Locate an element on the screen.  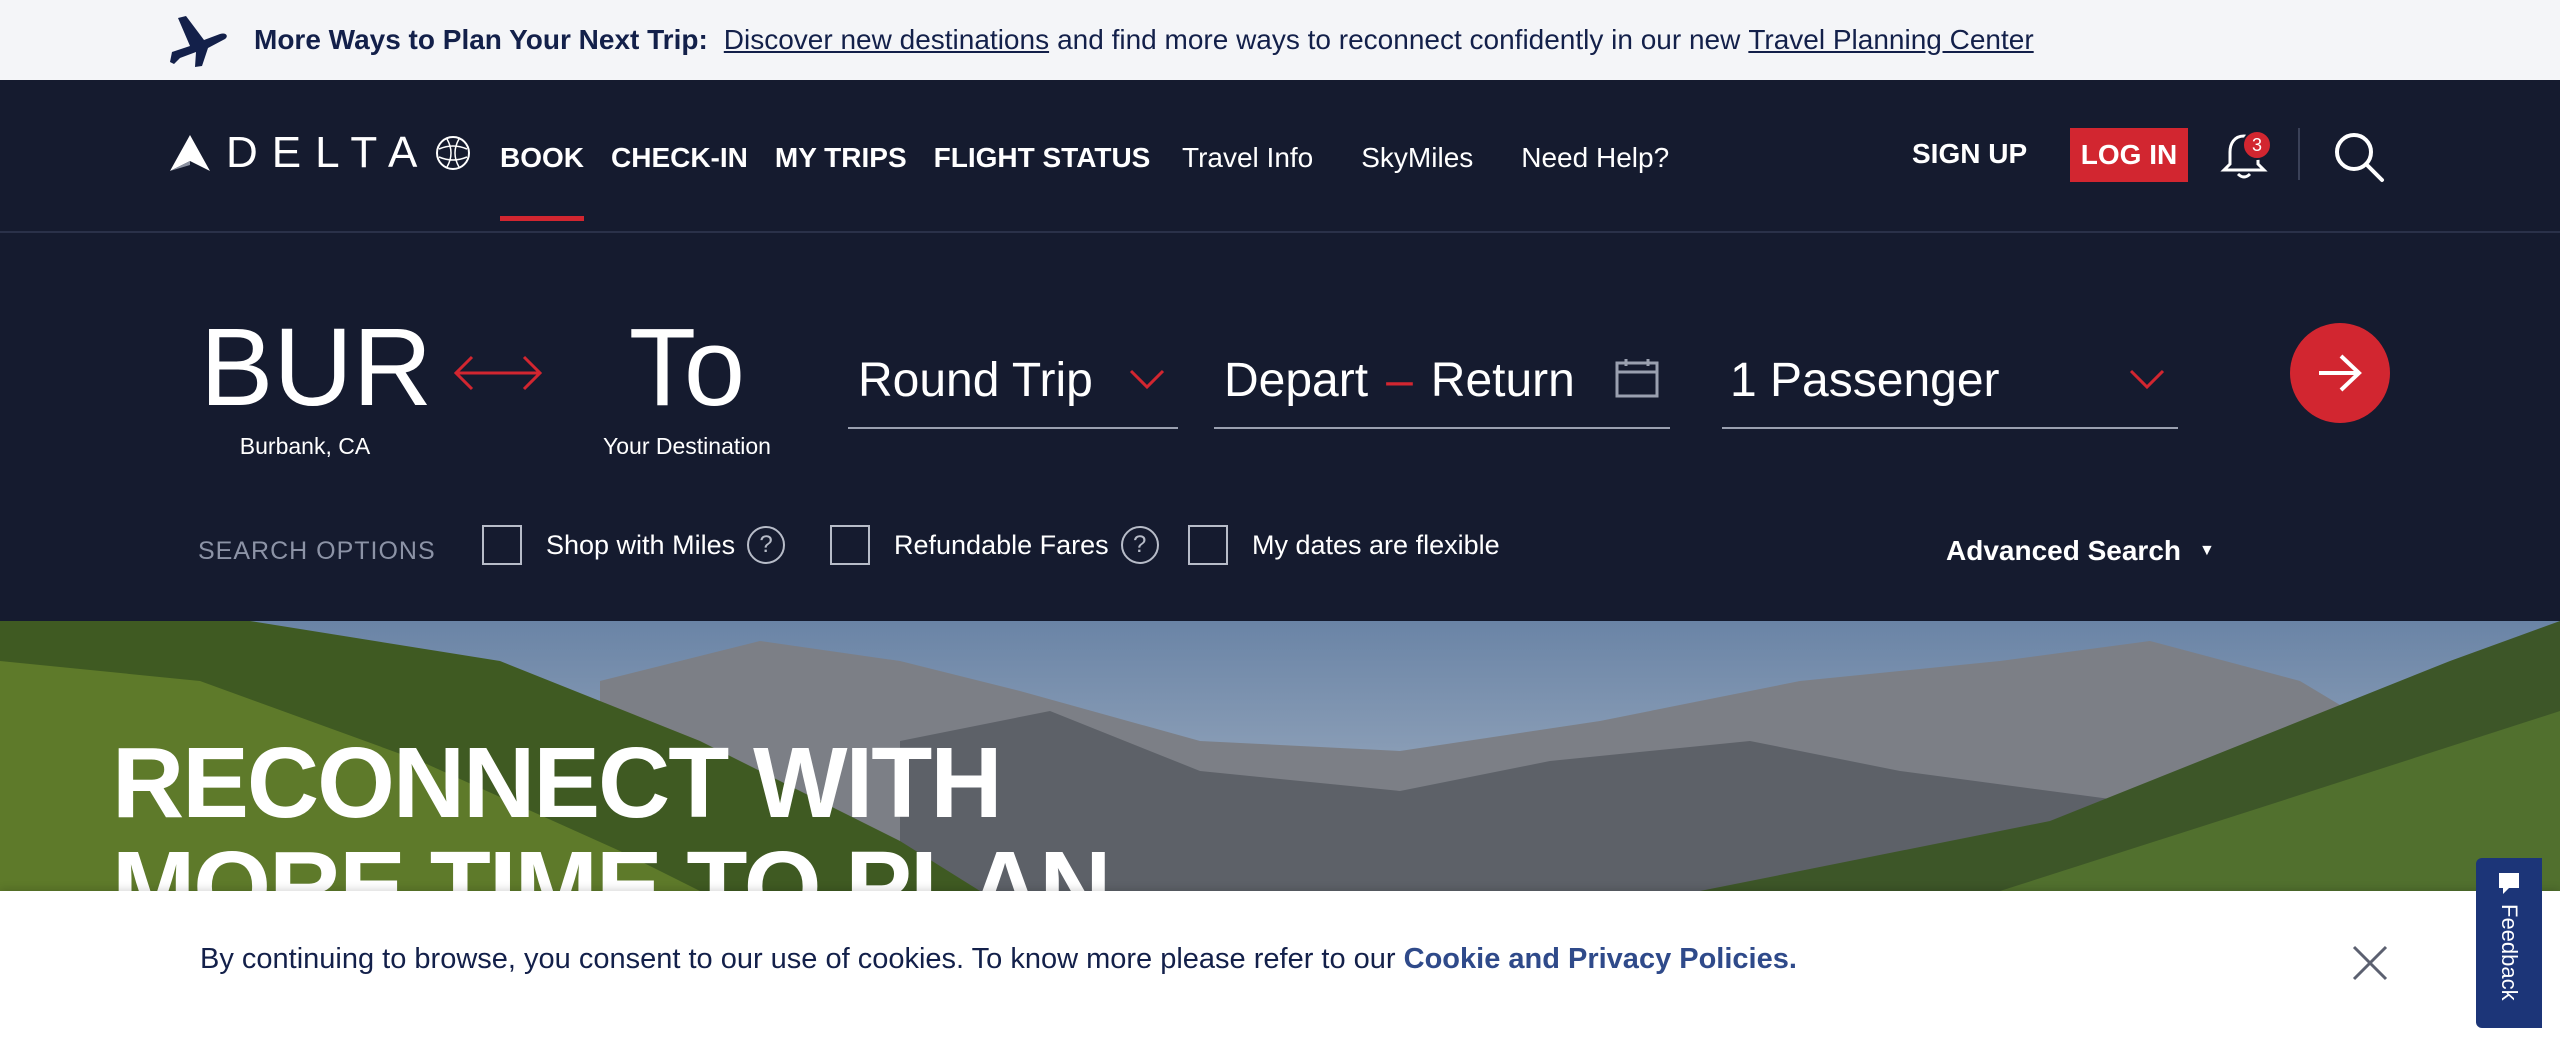
origin-code: BUR is located at coordinates (316, 367).